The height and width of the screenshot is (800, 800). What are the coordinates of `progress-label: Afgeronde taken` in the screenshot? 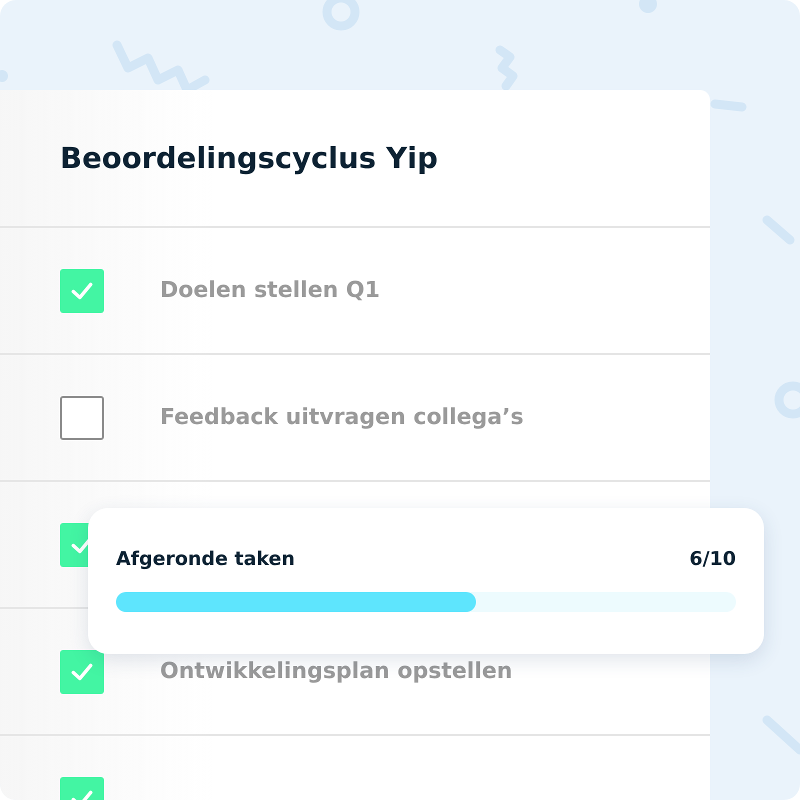 It's located at (205, 559).